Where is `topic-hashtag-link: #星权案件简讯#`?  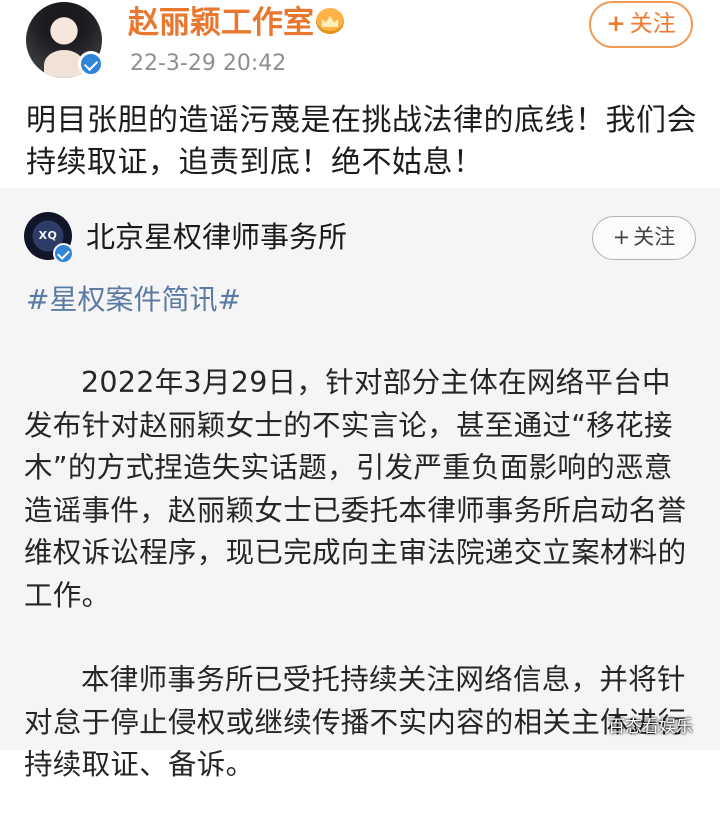
topic-hashtag-link: #星权案件简讯# is located at coordinates (133, 300).